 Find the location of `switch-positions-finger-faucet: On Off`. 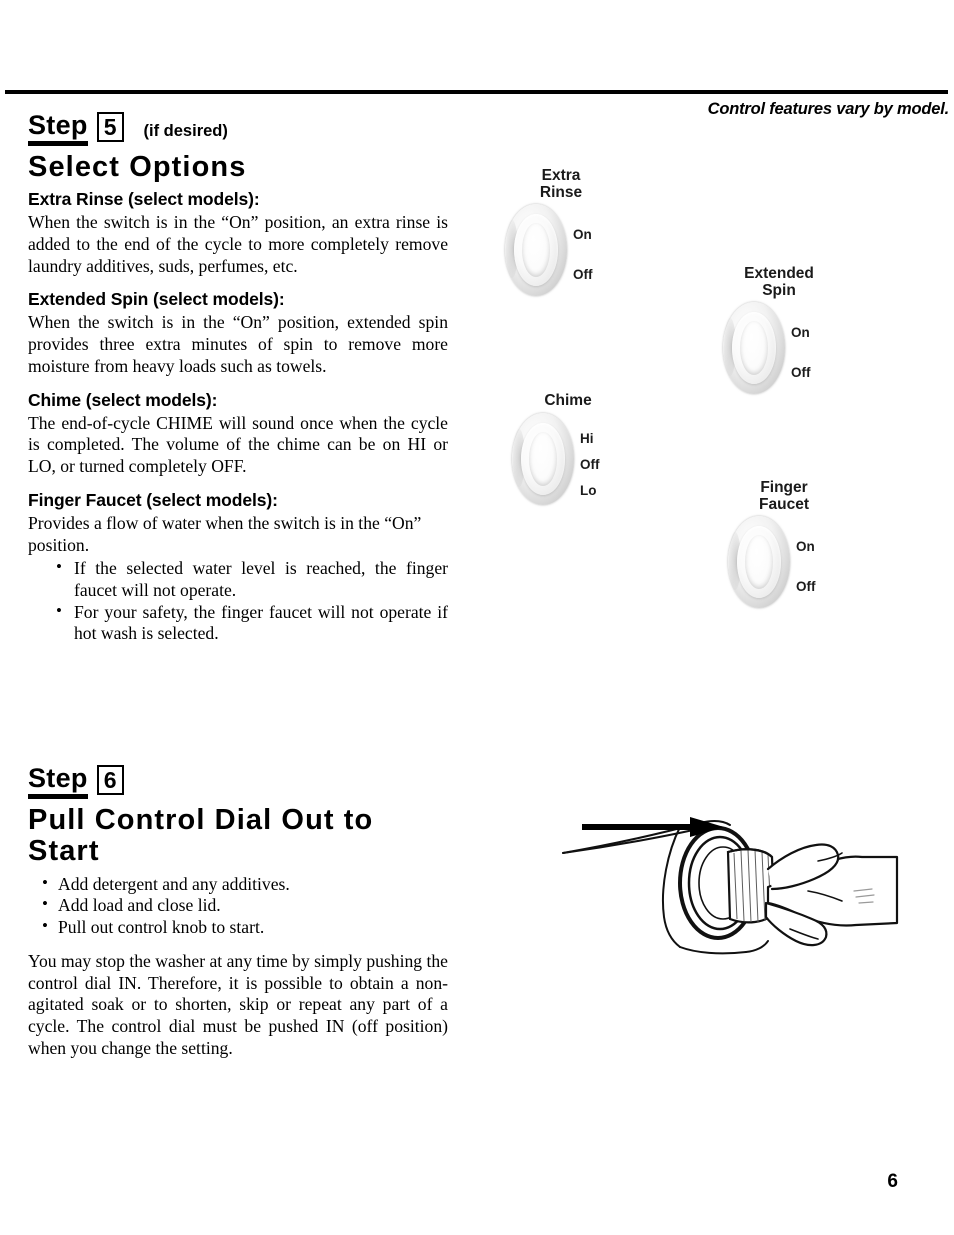

switch-positions-finger-faucet: On Off is located at coordinates (818, 562).